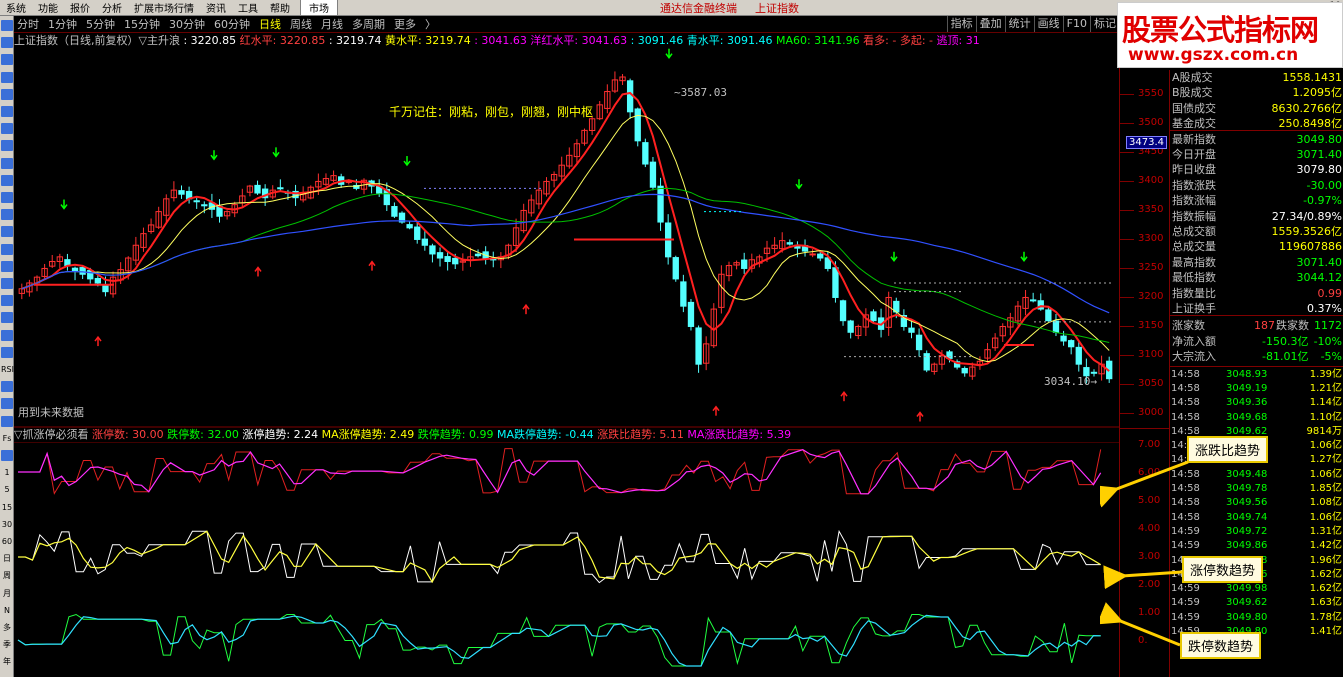  What do you see at coordinates (844, 396) in the screenshot?
I see `buy-signal-icon` at bounding box center [844, 396].